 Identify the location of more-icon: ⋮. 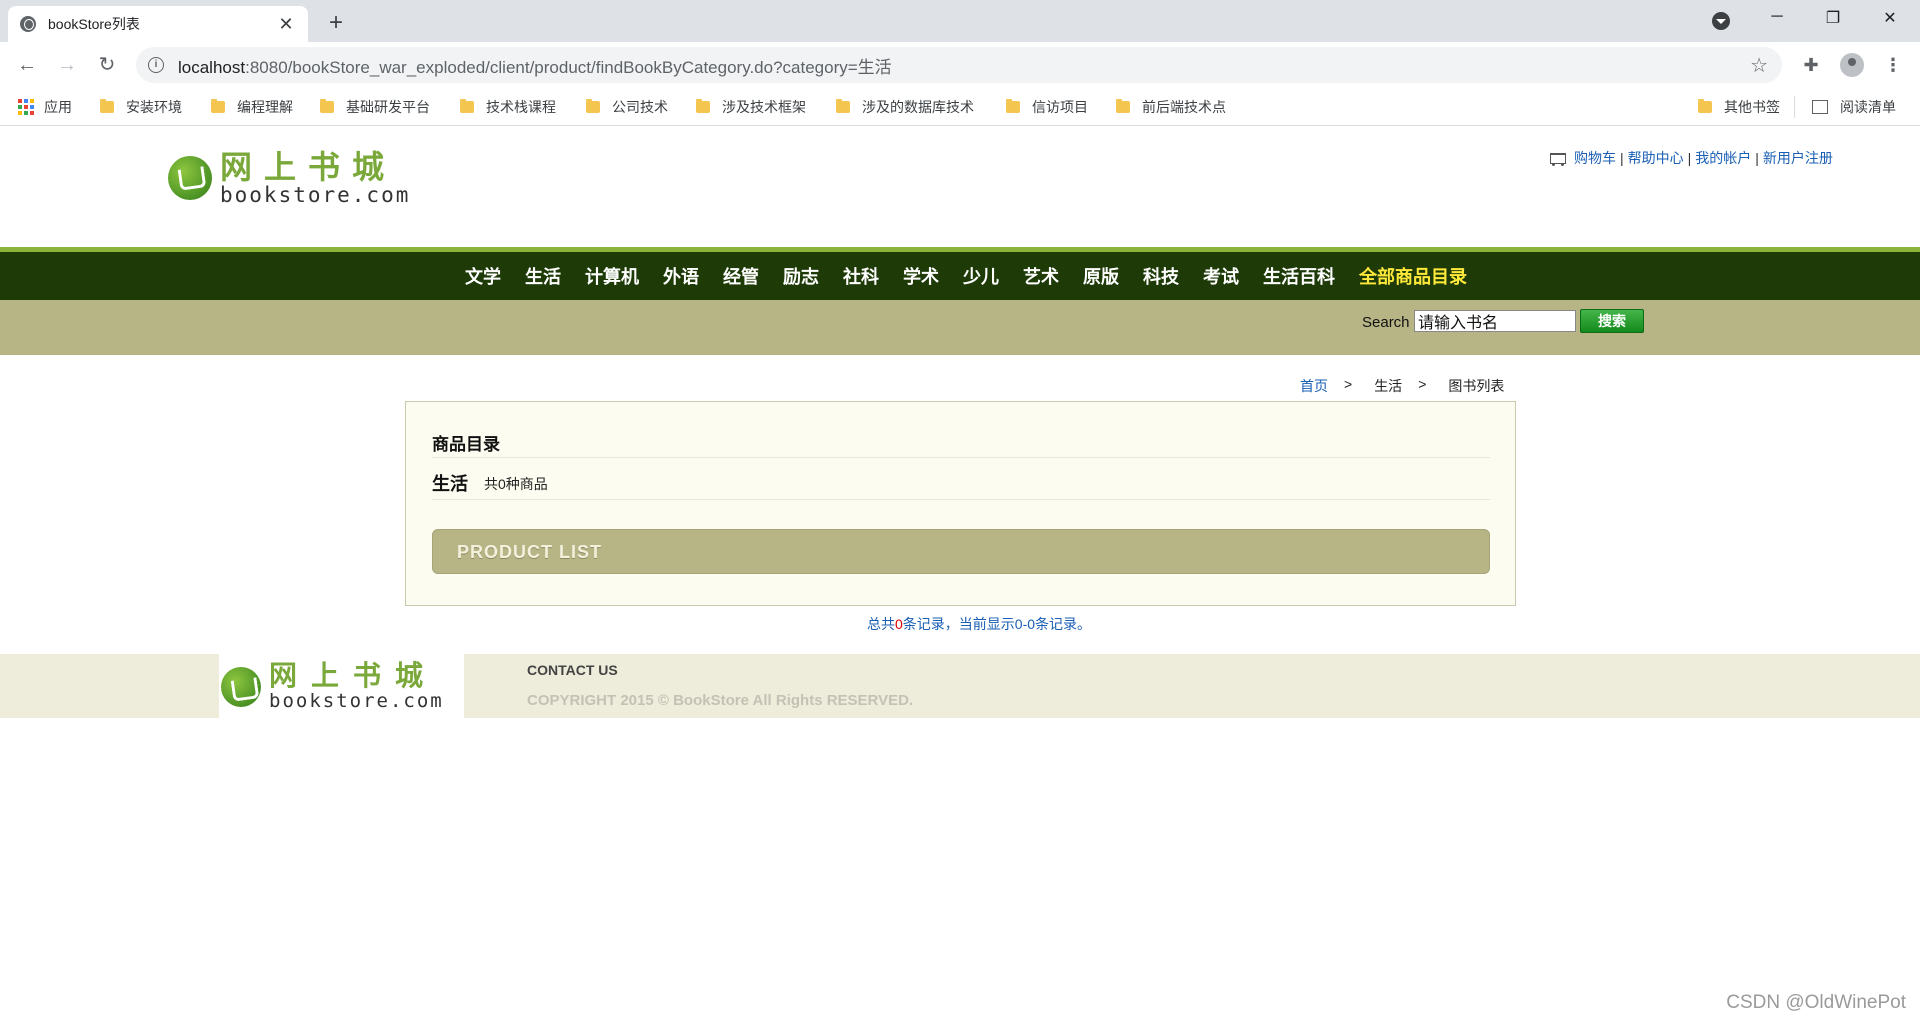
(1893, 65).